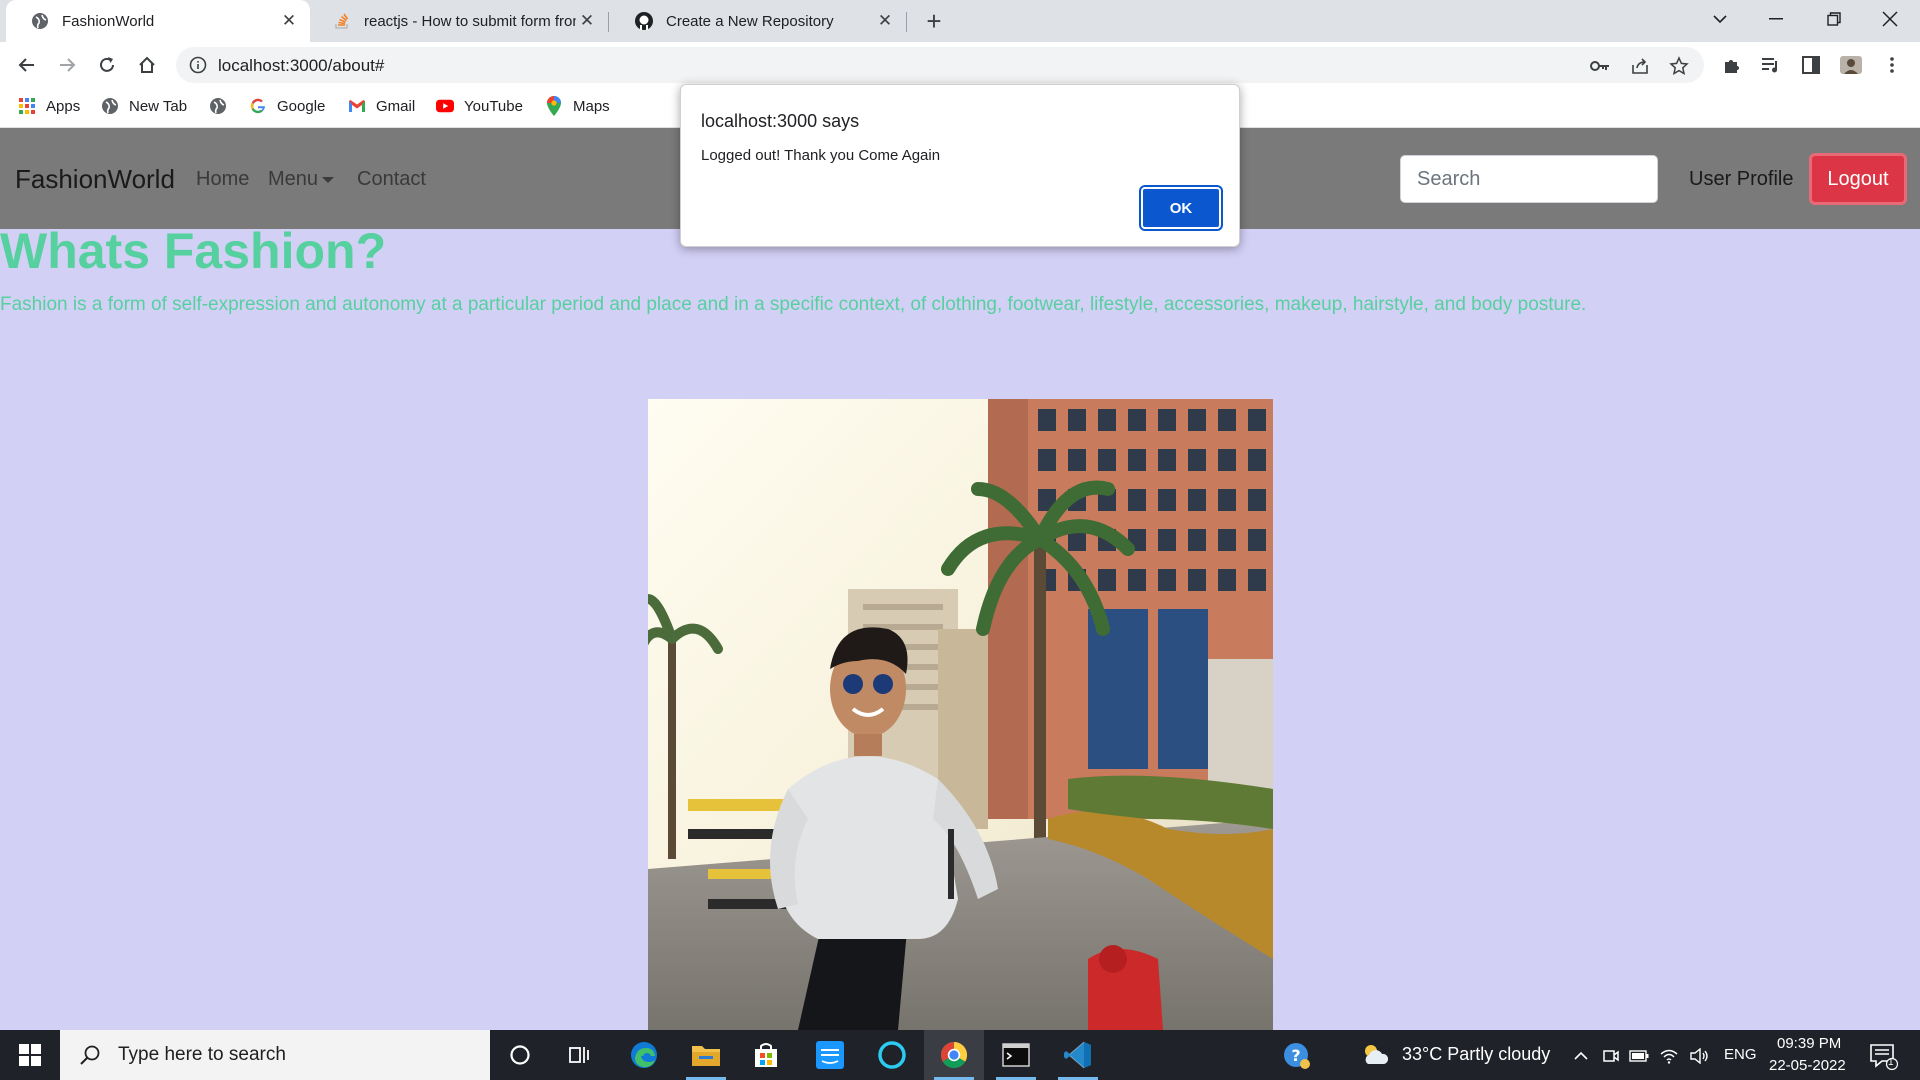 The image size is (1920, 1080). I want to click on key-icon, so click(1600, 66).